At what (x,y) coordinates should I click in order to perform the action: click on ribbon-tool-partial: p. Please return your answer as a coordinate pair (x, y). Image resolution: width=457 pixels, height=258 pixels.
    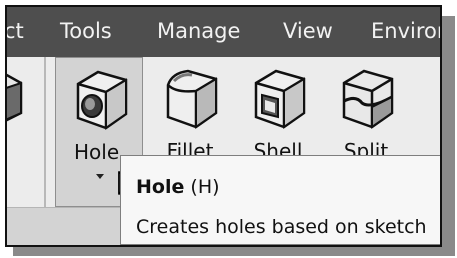
    Looking at the image, I should click on (25, 132).